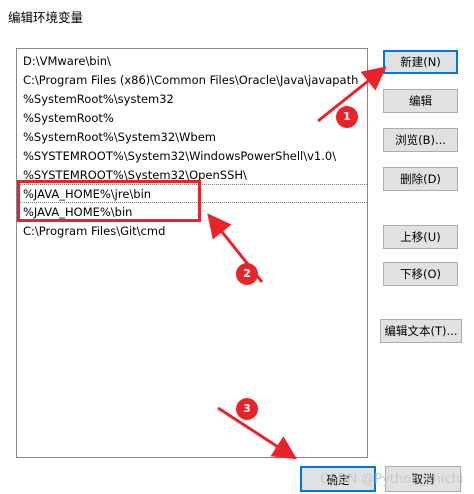 This screenshot has width=474, height=494. Describe the element at coordinates (192, 118) in the screenshot. I see `list-item: %SystemRoot%` at that location.